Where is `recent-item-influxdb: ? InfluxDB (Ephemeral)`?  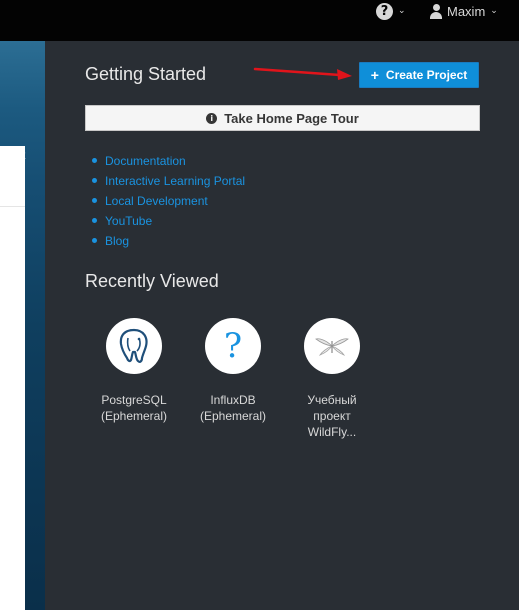
recent-item-influxdb: ? InfluxDB (Ephemeral) is located at coordinates (233, 371).